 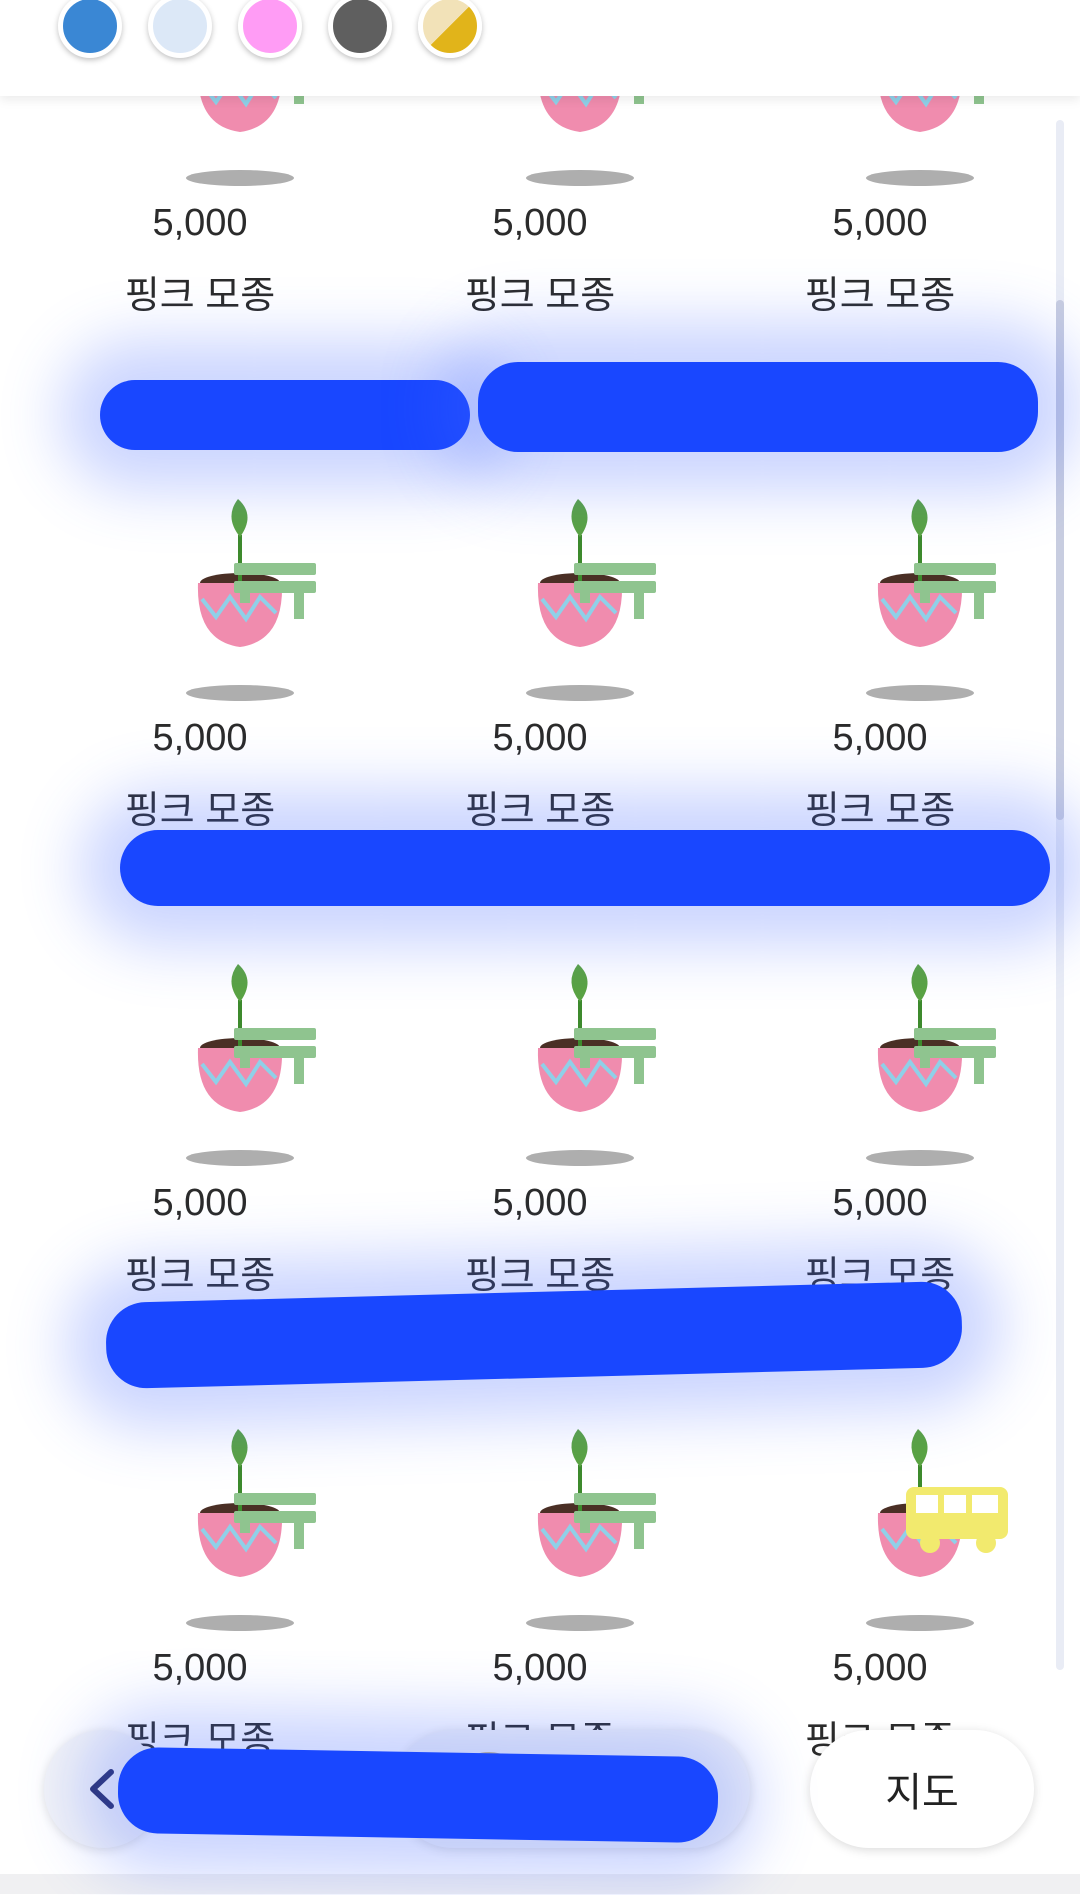 I want to click on color-filter-bar, so click(x=540, y=48).